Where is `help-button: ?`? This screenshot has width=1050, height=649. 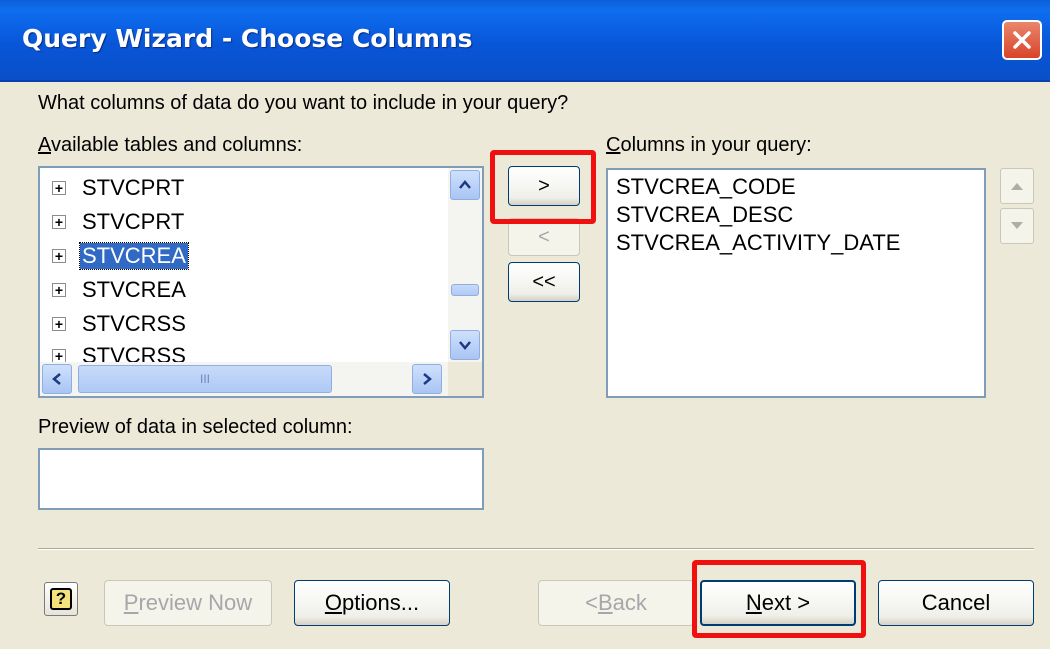 help-button: ? is located at coordinates (61, 599).